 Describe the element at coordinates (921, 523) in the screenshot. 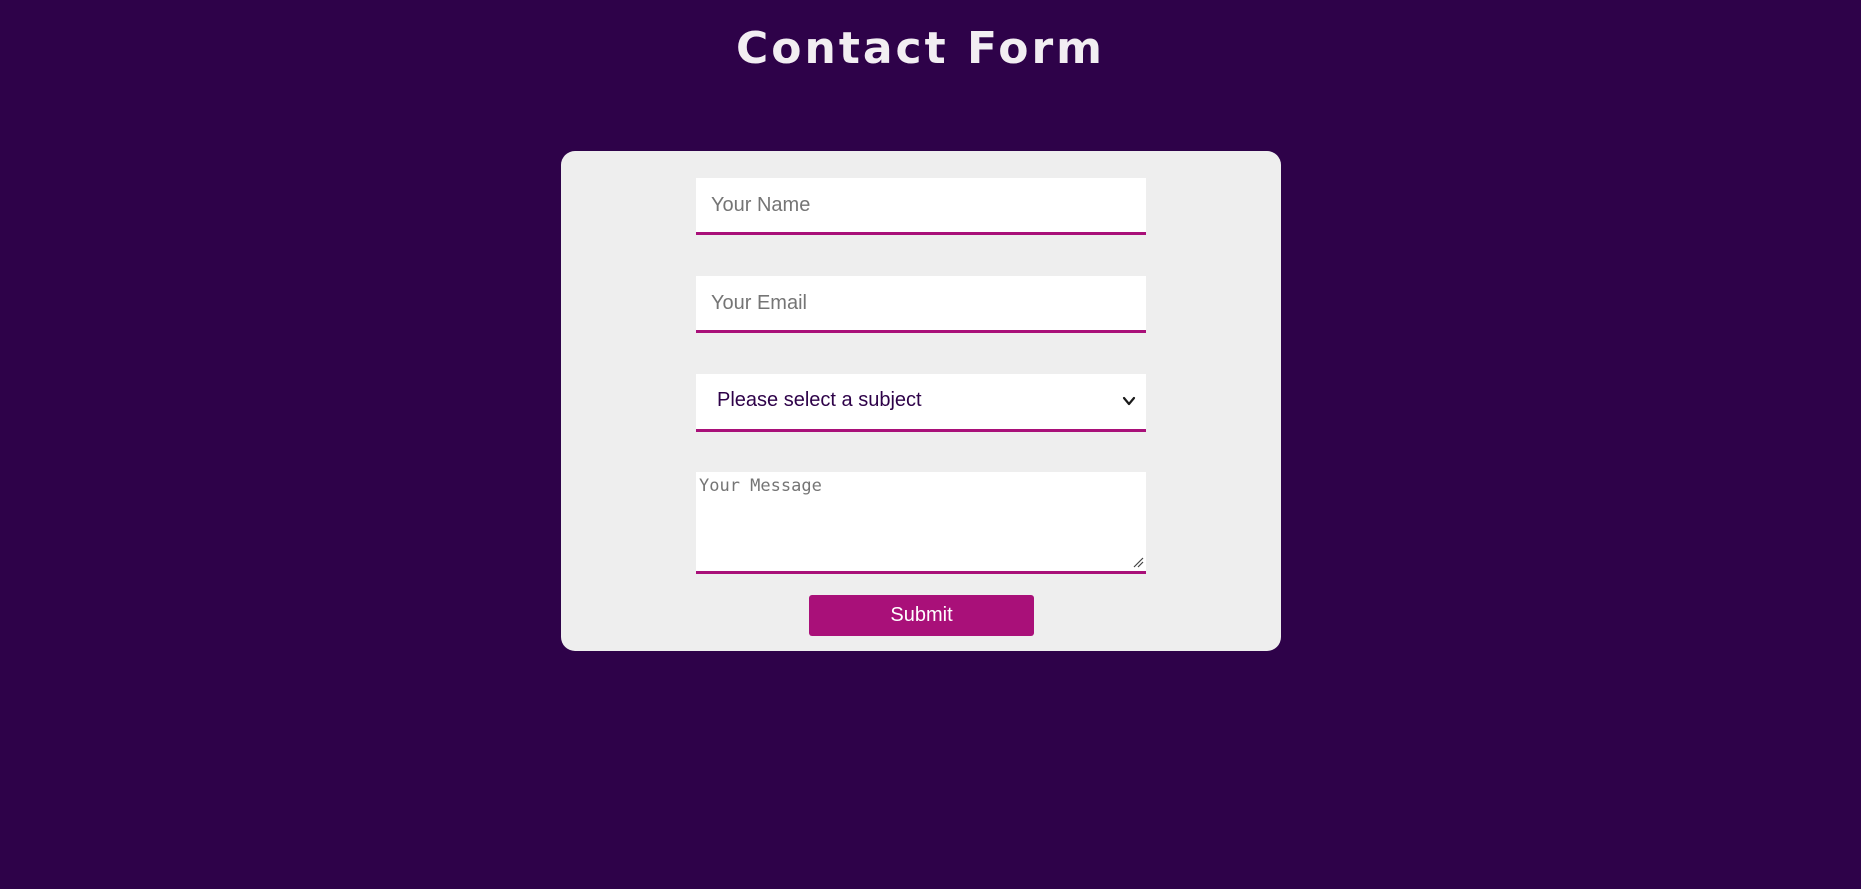

I see `message-textarea` at that location.